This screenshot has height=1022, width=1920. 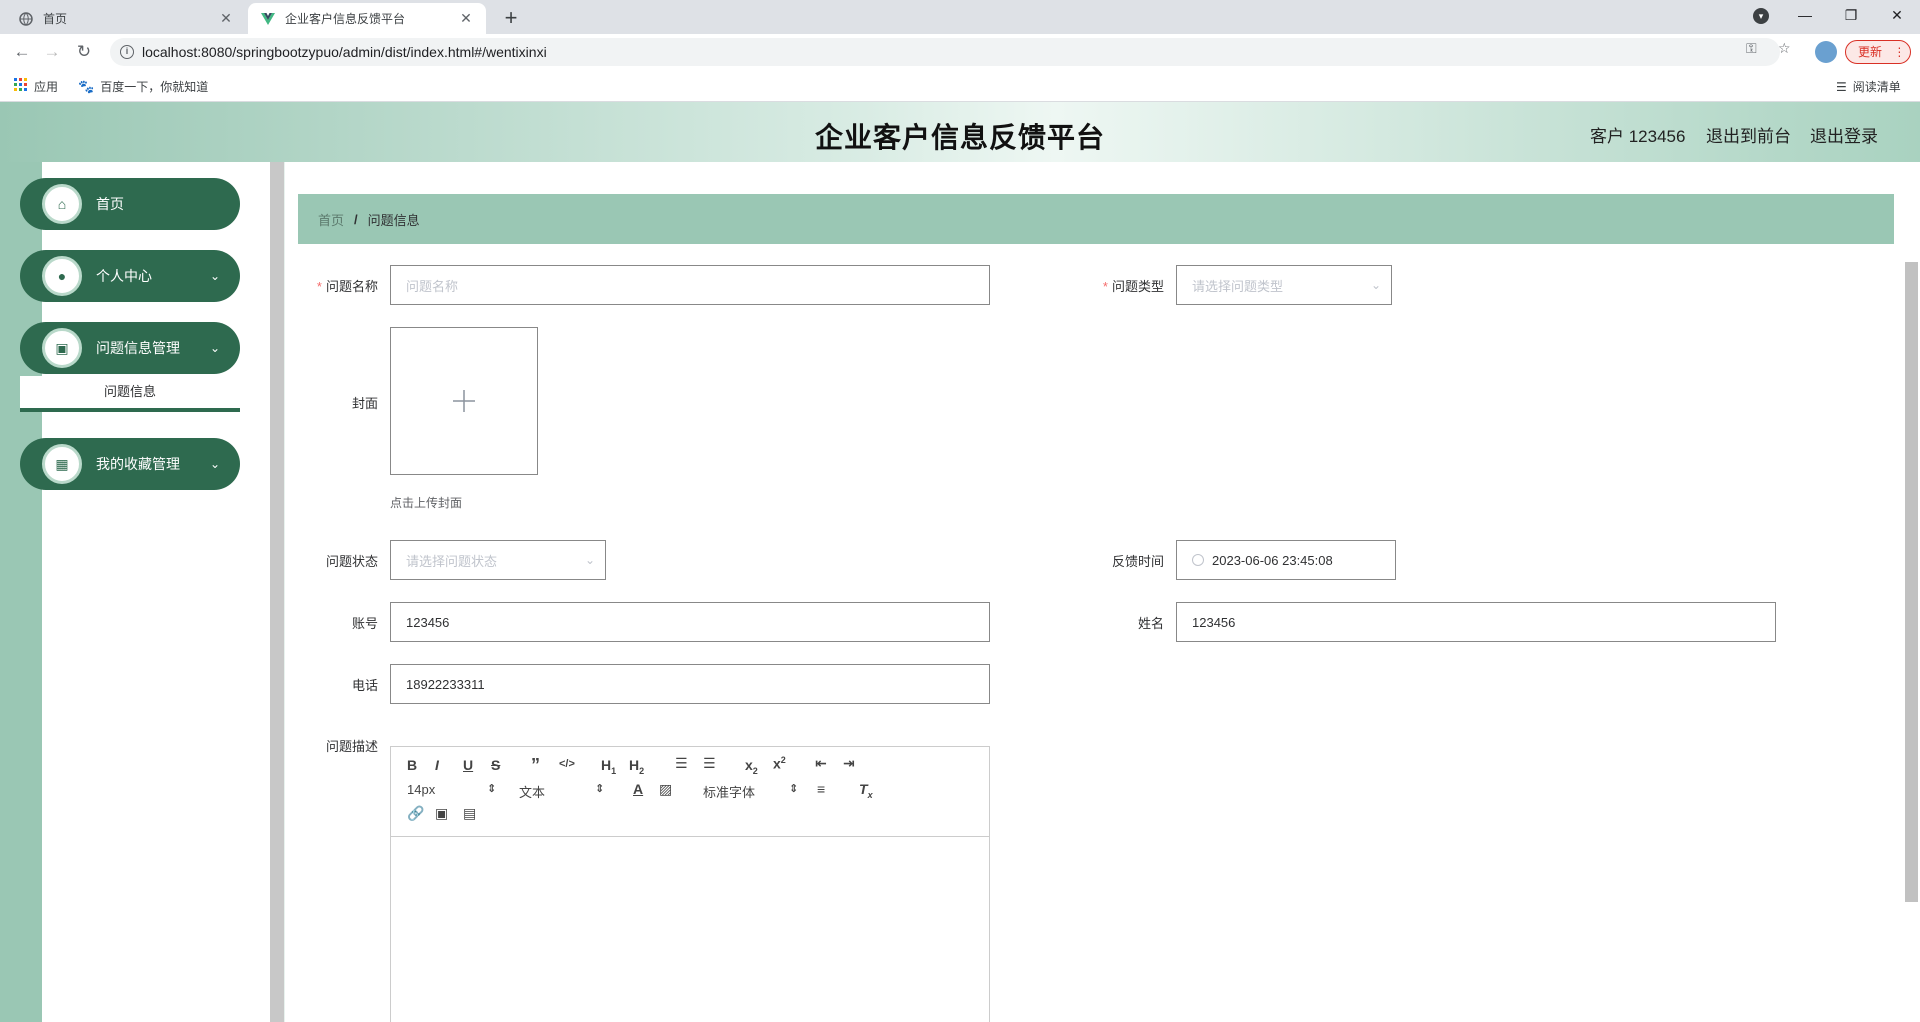 What do you see at coordinates (351, 561) in the screenshot?
I see `issue-status-label: 问题状态` at bounding box center [351, 561].